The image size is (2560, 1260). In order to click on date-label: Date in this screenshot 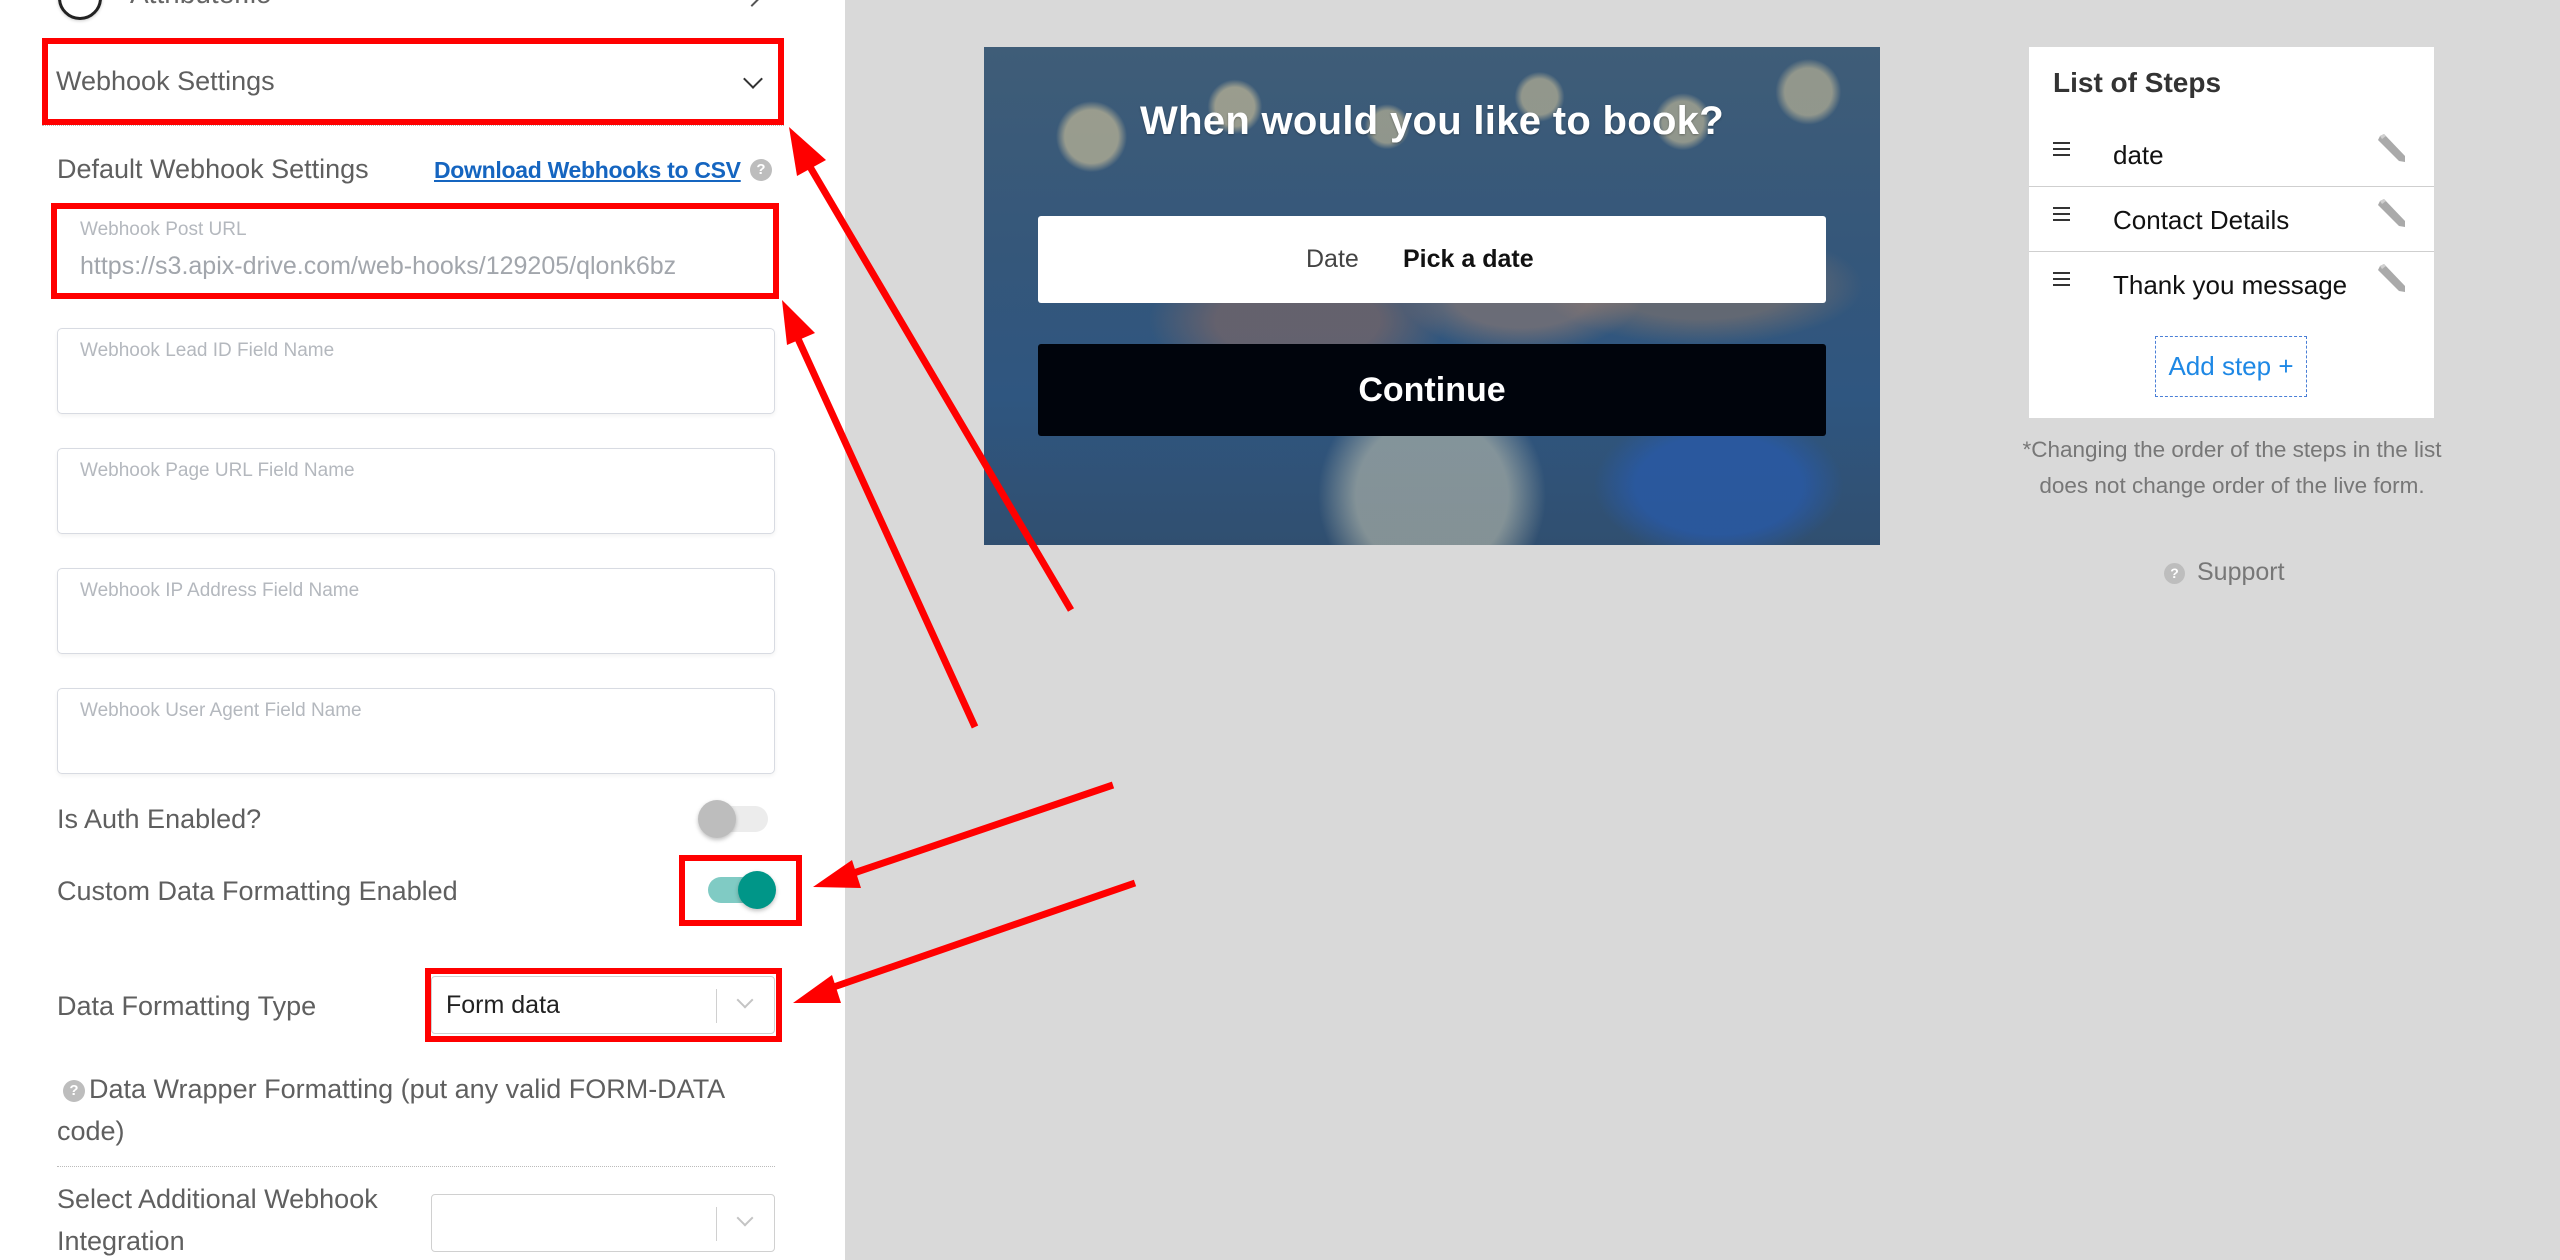, I will do `click(1332, 259)`.